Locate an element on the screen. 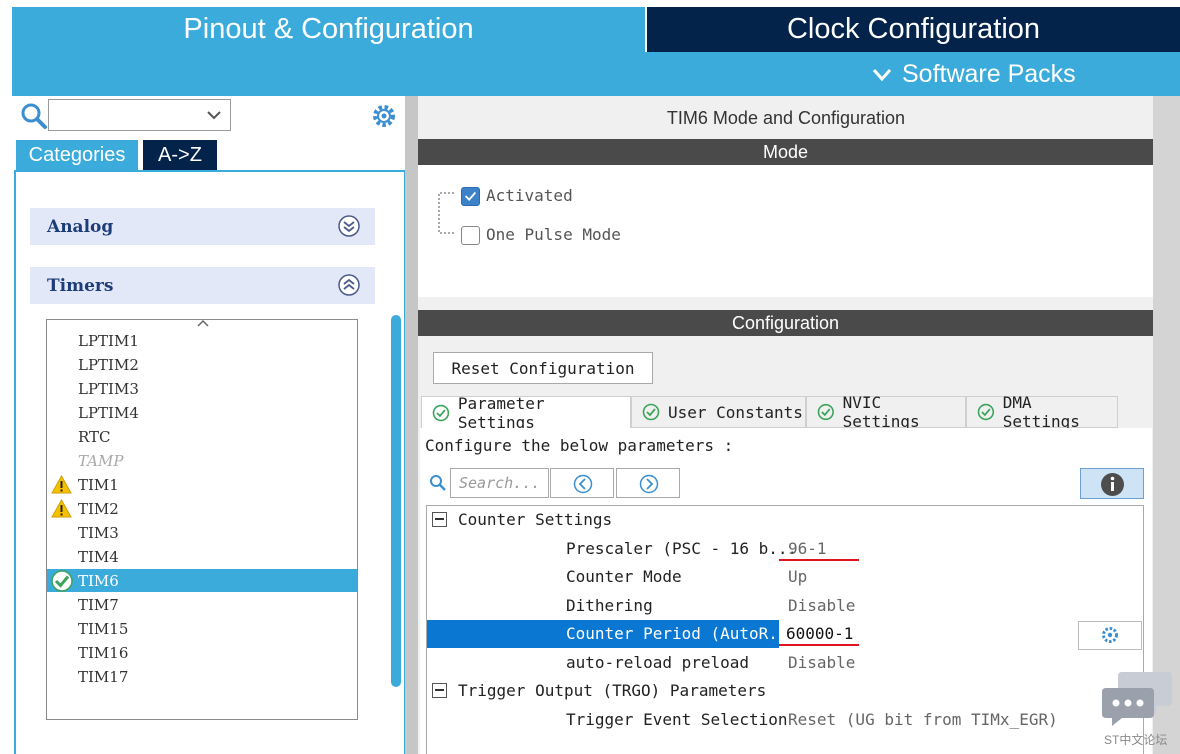 This screenshot has width=1180, height=754. timer-item-label: RTC is located at coordinates (94, 436).